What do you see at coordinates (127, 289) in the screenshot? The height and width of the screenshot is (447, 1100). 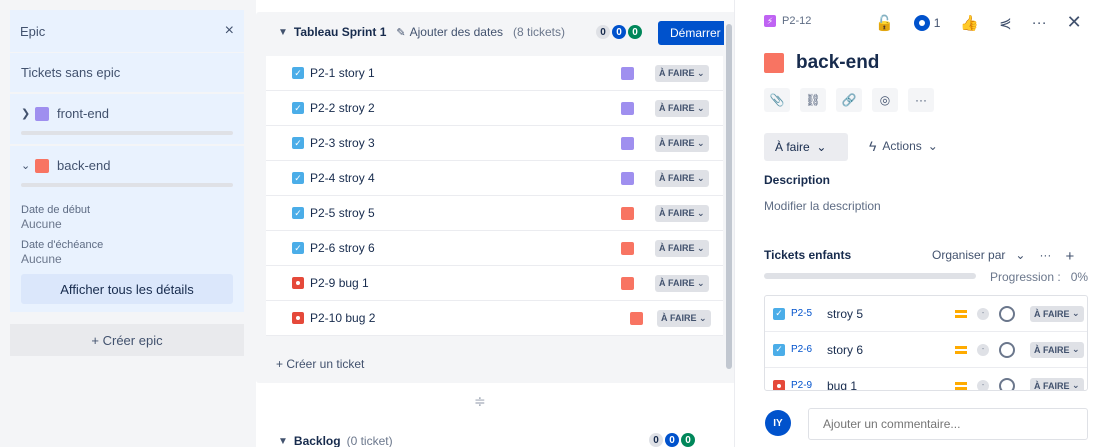 I see `show-all-details-button: Afficher tous les détails` at bounding box center [127, 289].